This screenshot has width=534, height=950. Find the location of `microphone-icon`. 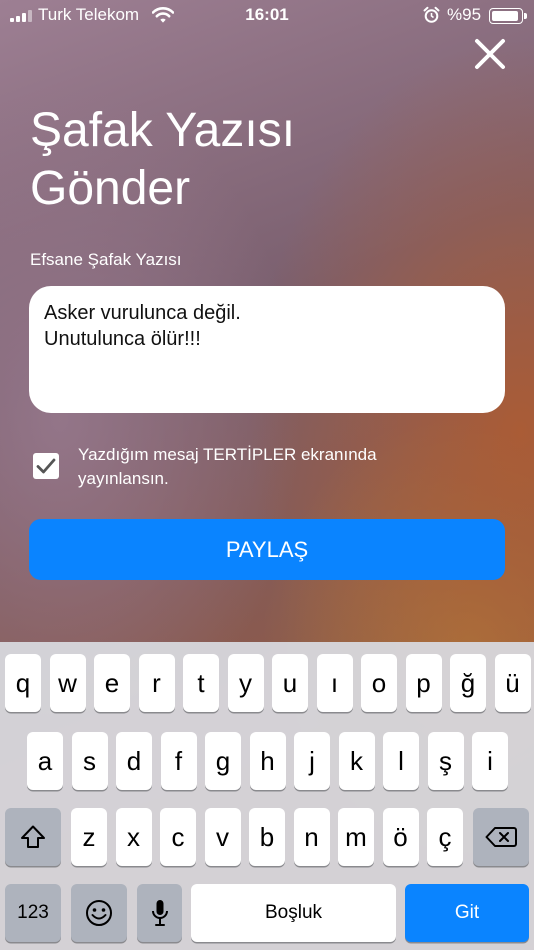

microphone-icon is located at coordinates (159, 913).